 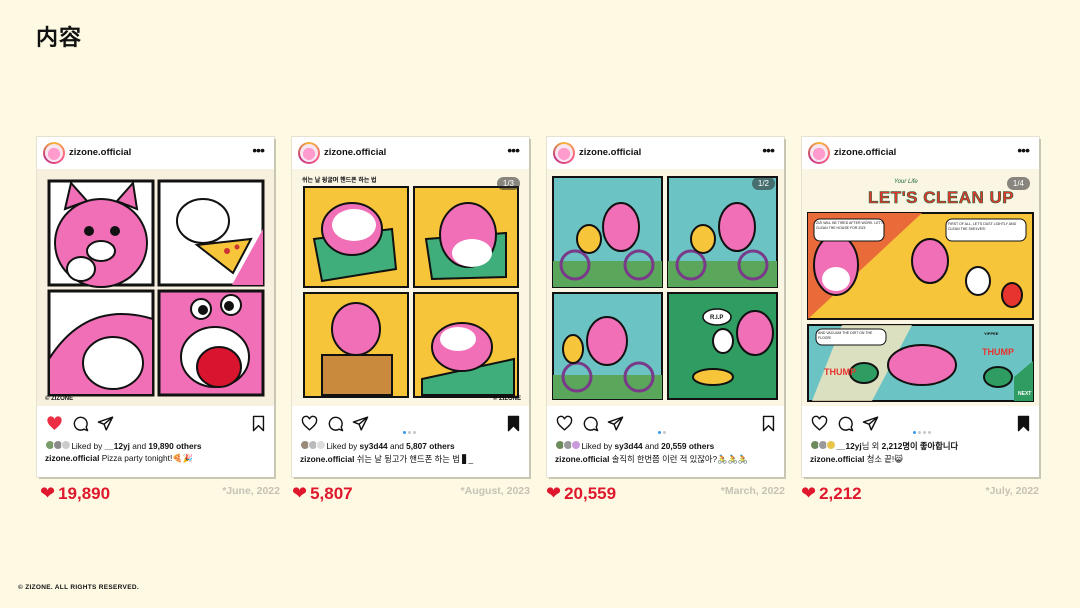 I want to click on post-image: 쉬는 날 뒹굴며 핸드폰 하는 법 1/3 © ZIZONE, so click(x=410, y=287).